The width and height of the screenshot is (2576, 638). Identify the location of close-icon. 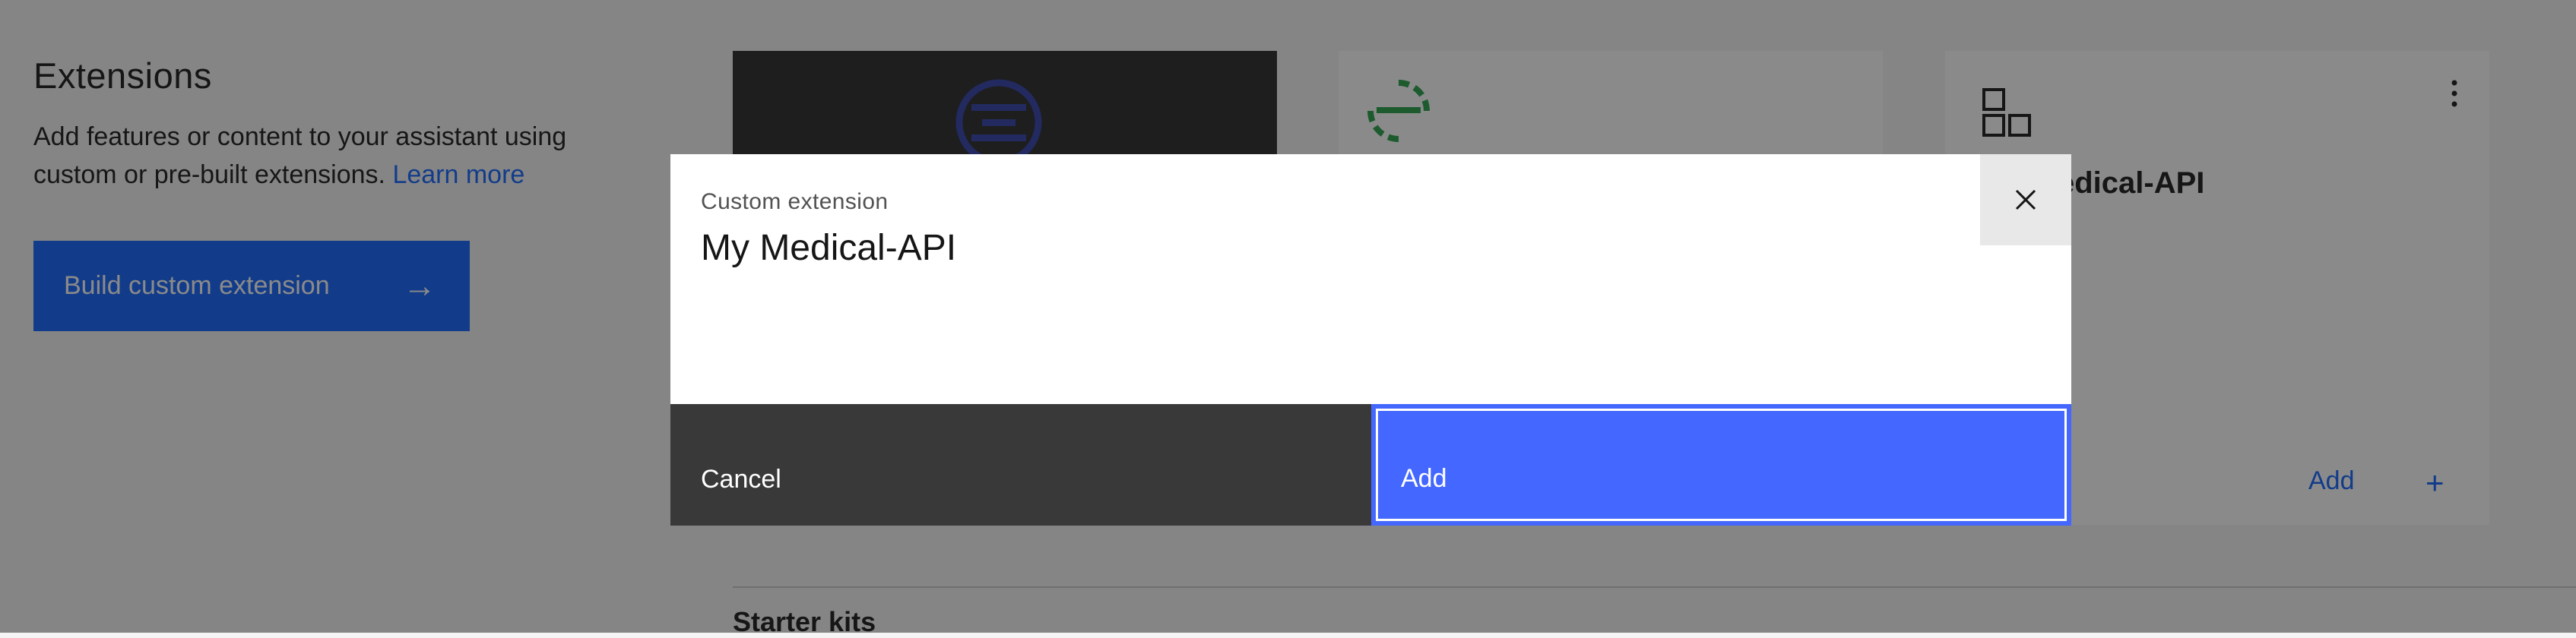
(2025, 199).